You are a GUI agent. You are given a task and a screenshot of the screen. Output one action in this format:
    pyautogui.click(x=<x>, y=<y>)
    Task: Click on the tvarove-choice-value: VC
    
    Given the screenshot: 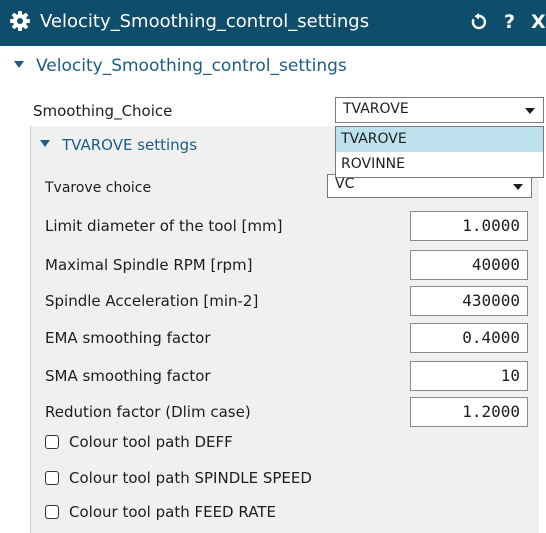 What is the action you would take?
    pyautogui.click(x=345, y=184)
    